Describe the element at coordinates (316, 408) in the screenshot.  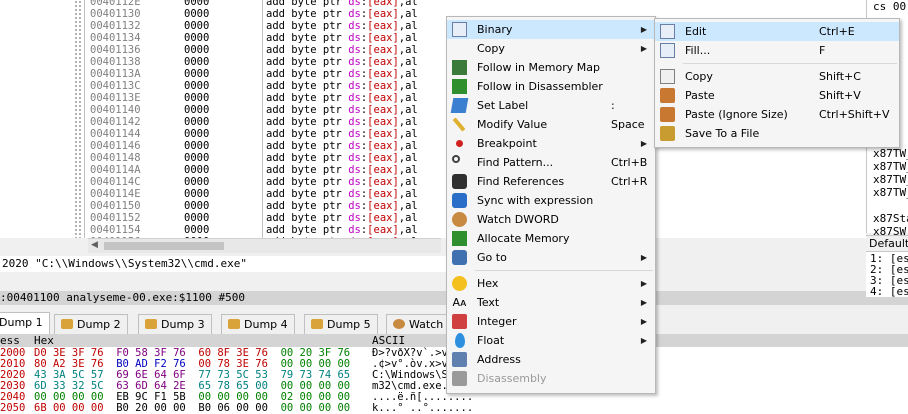
I see `hex-byte-group: 00 00 00 00` at that location.